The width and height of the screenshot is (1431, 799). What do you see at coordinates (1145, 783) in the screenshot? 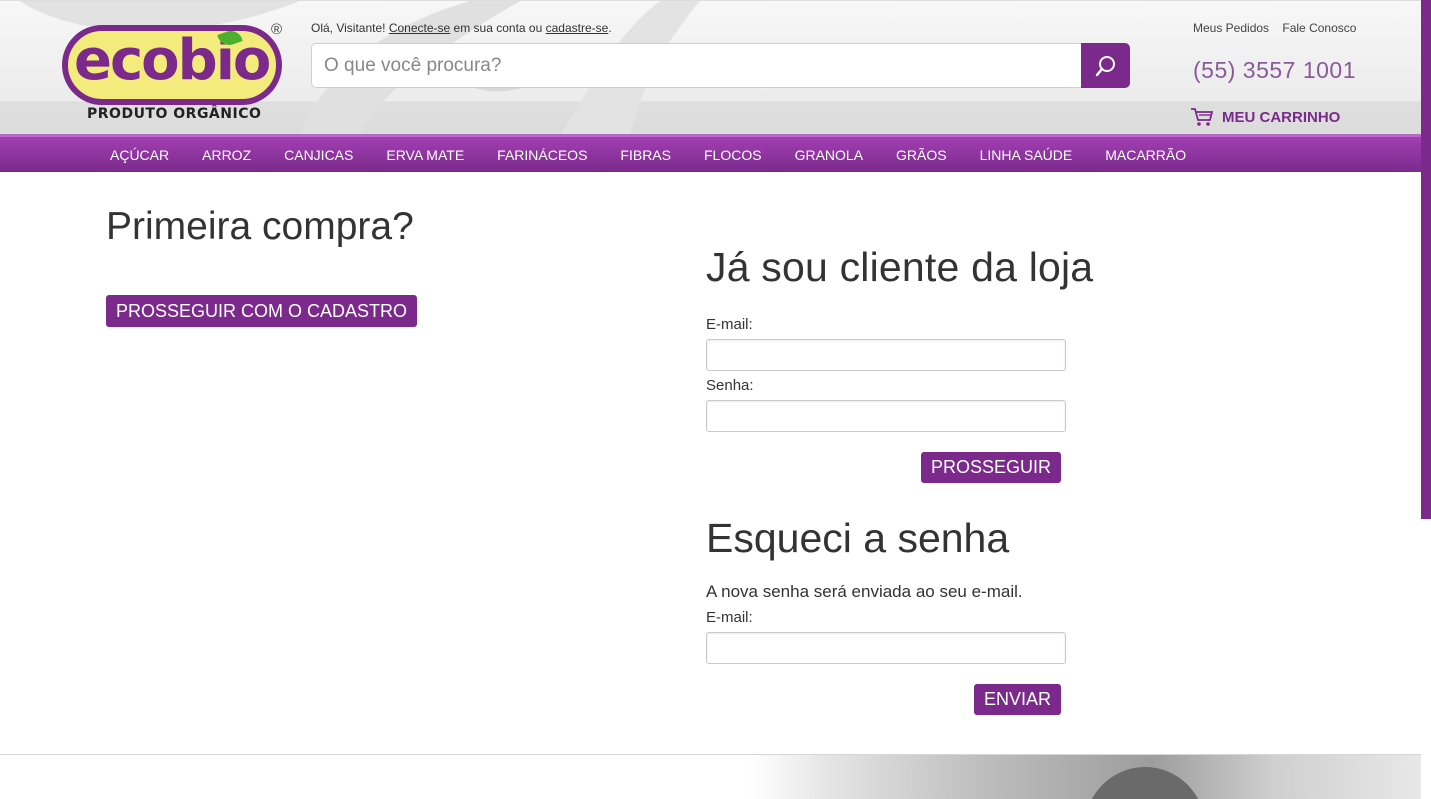
I see `banner-figure` at bounding box center [1145, 783].